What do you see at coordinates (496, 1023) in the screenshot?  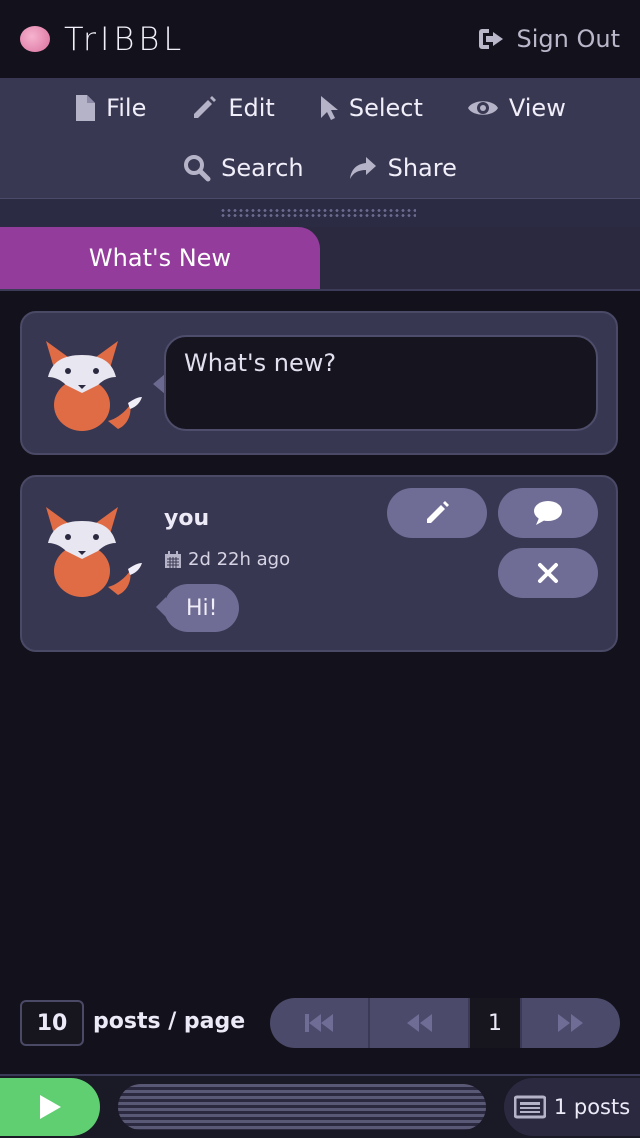 I see `current-page: 1` at bounding box center [496, 1023].